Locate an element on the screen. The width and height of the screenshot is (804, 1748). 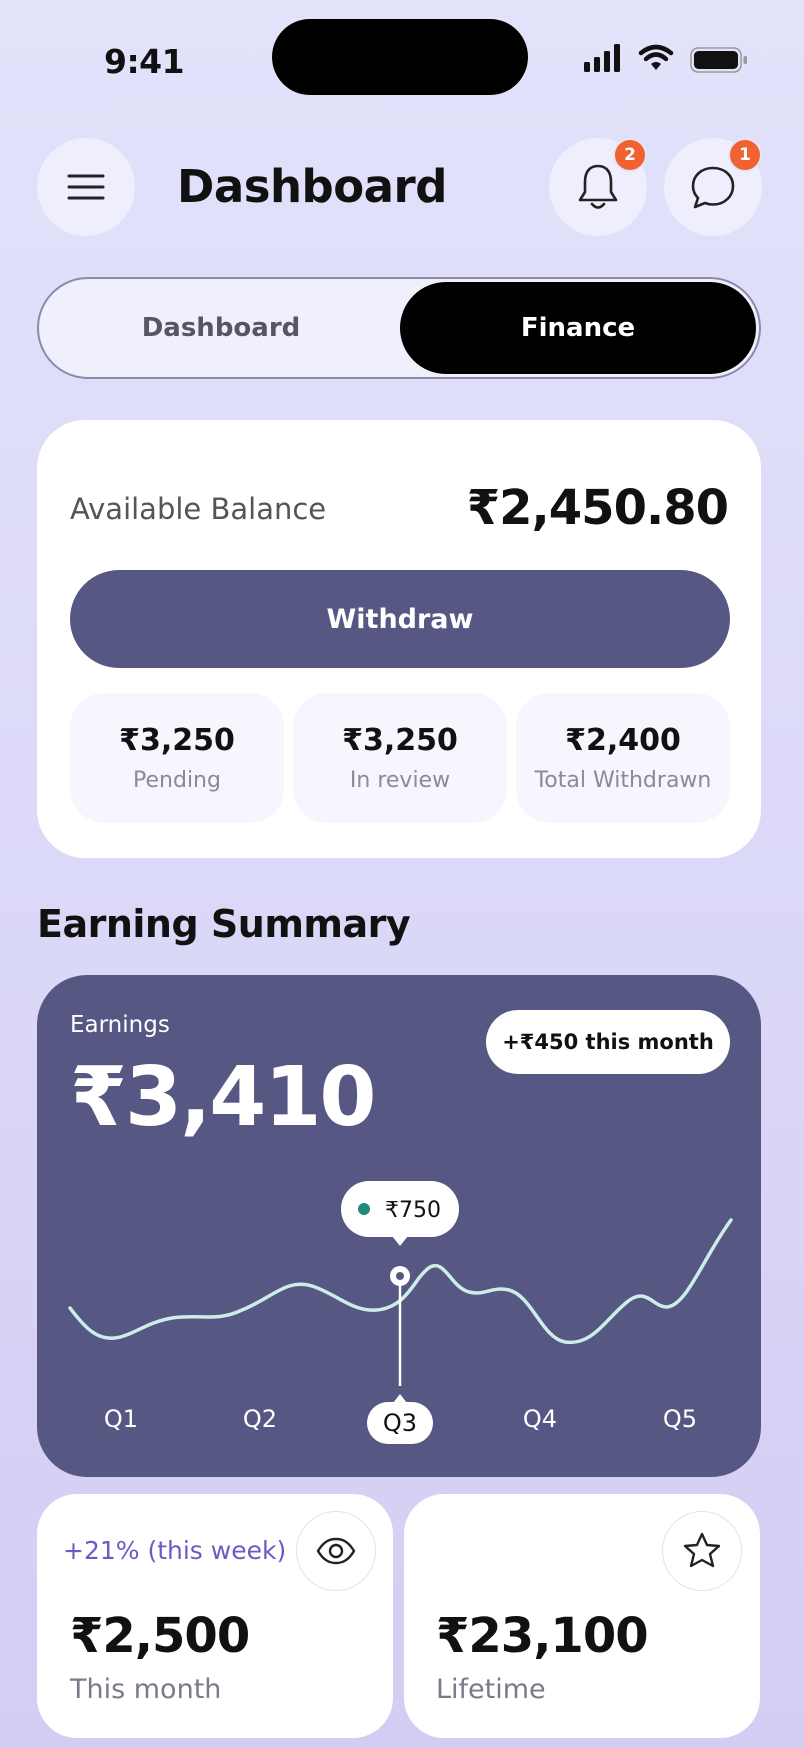
lifetime-label: Lifetime is located at coordinates (491, 1689).